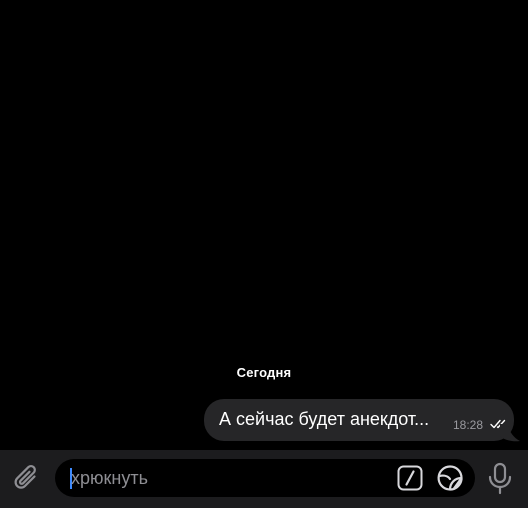 Image resolution: width=528 pixels, height=508 pixels. What do you see at coordinates (264, 372) in the screenshot?
I see `date-separator: Сегодня` at bounding box center [264, 372].